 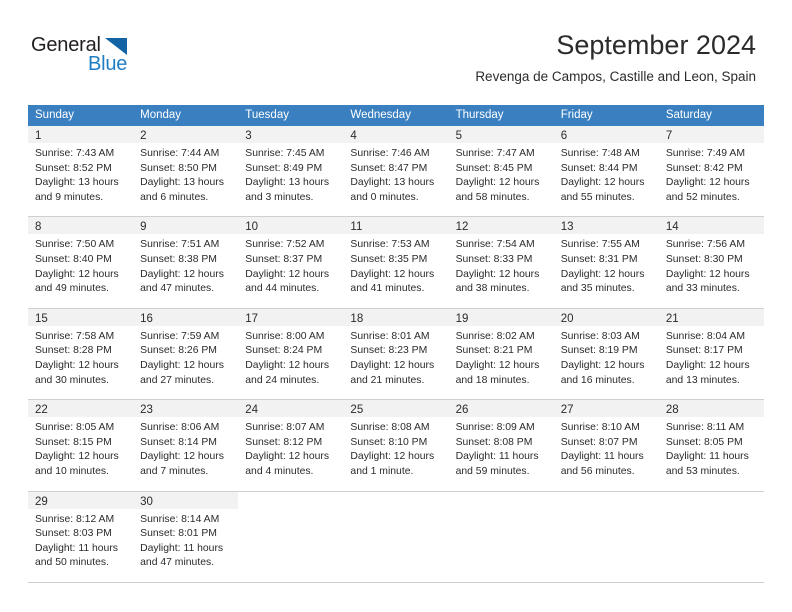 What do you see at coordinates (180, 245) in the screenshot?
I see `sunrise-text: Sunrise: 7:51 AM` at bounding box center [180, 245].